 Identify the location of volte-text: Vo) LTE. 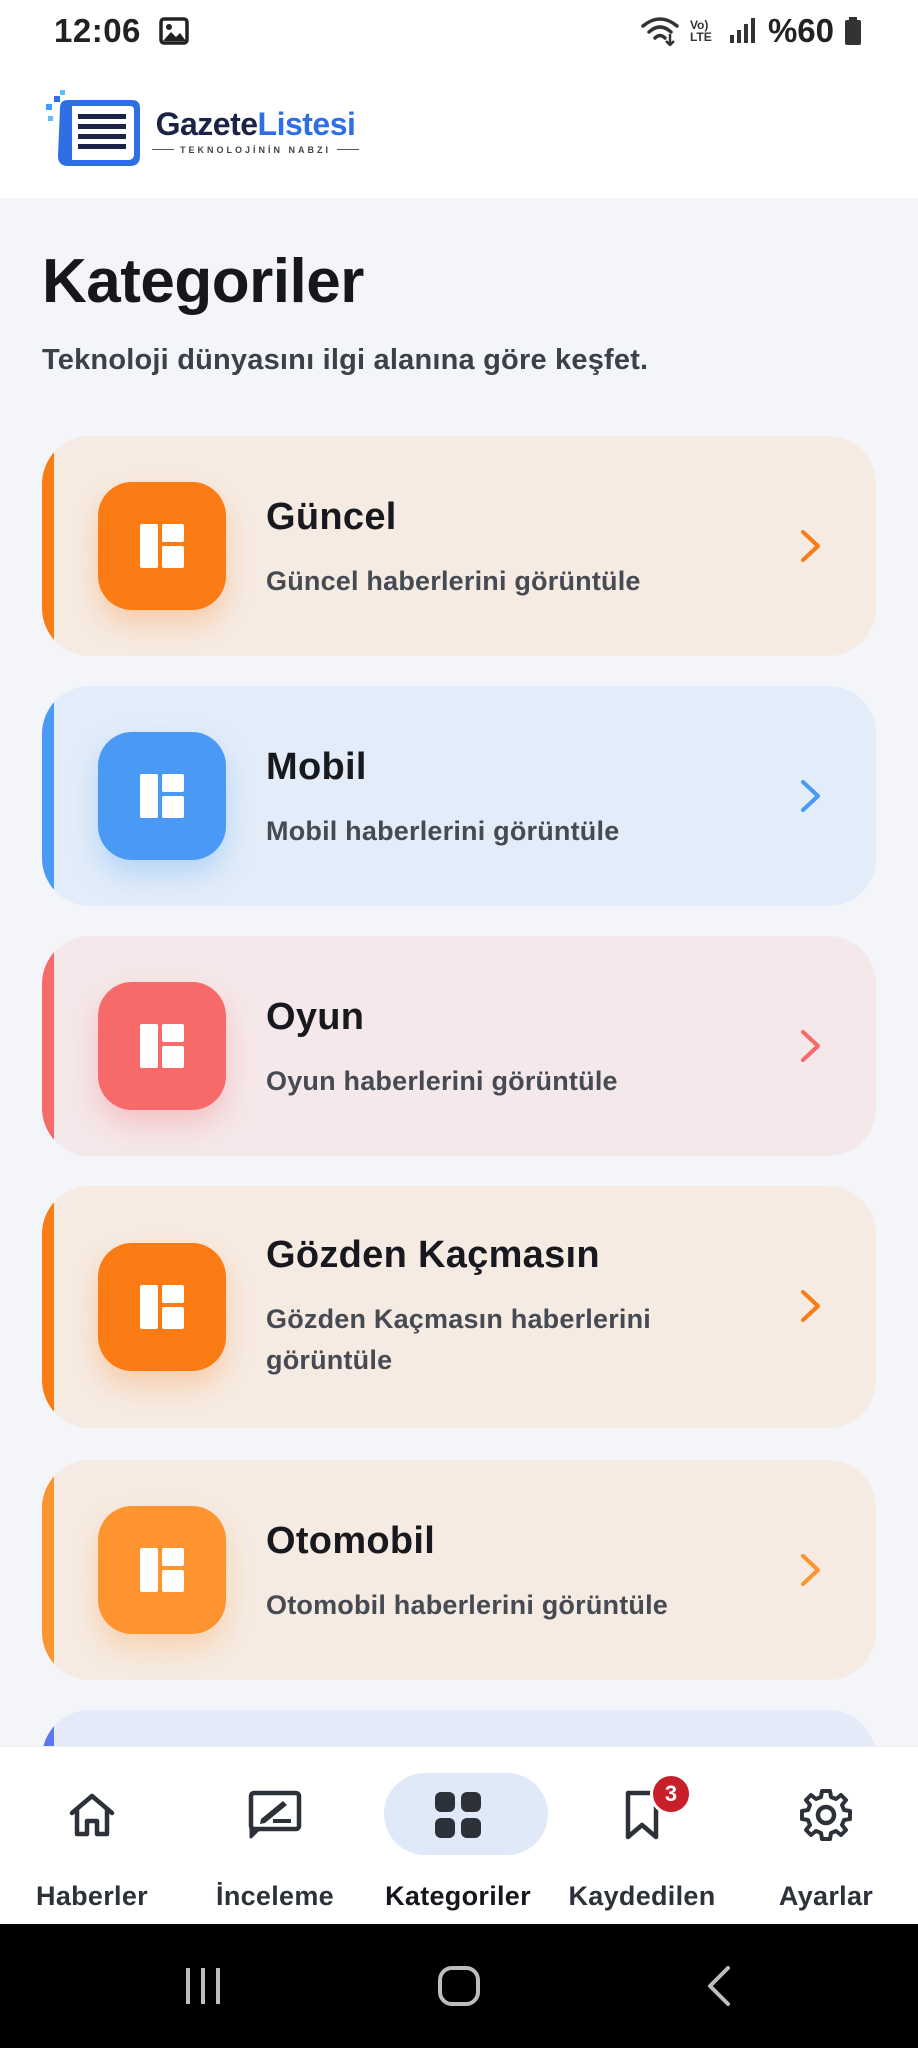
(700, 31).